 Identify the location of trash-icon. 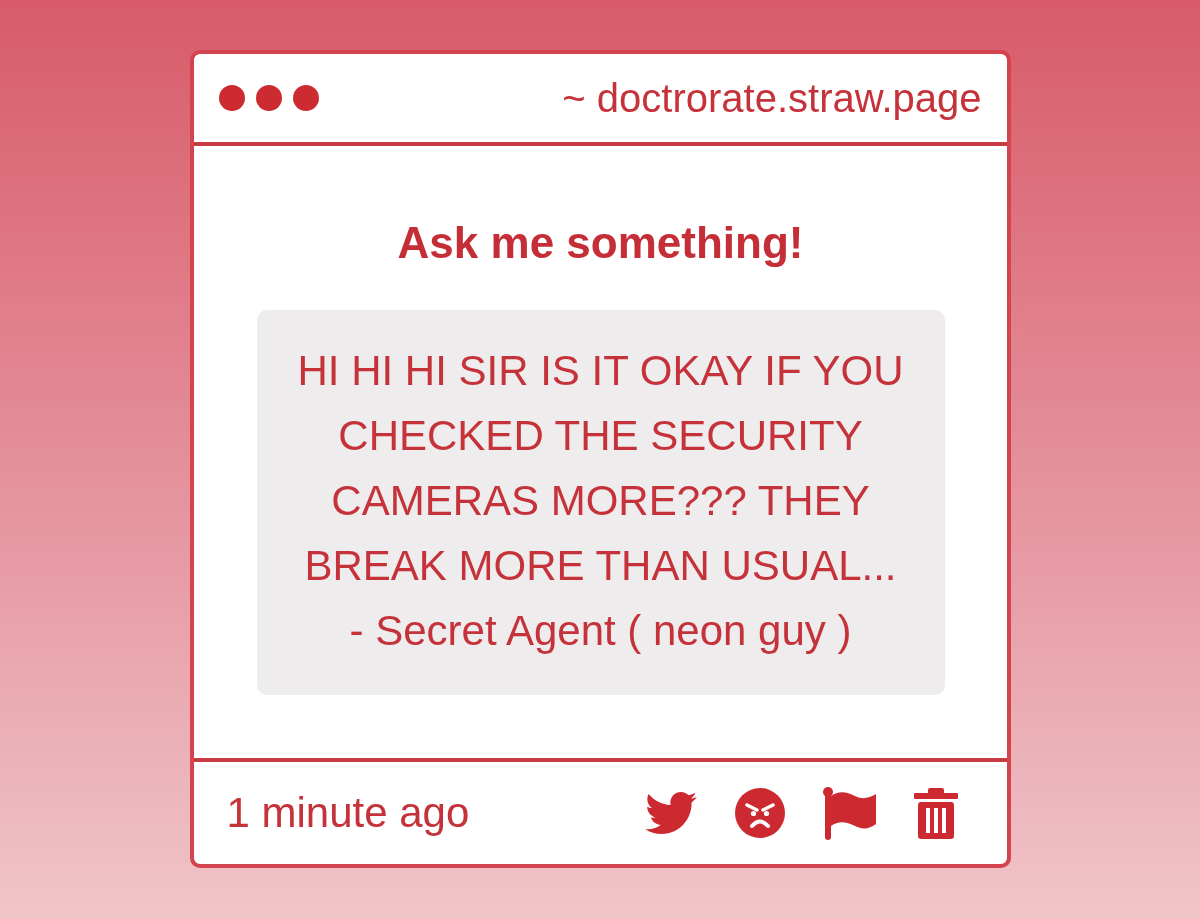
(935, 813).